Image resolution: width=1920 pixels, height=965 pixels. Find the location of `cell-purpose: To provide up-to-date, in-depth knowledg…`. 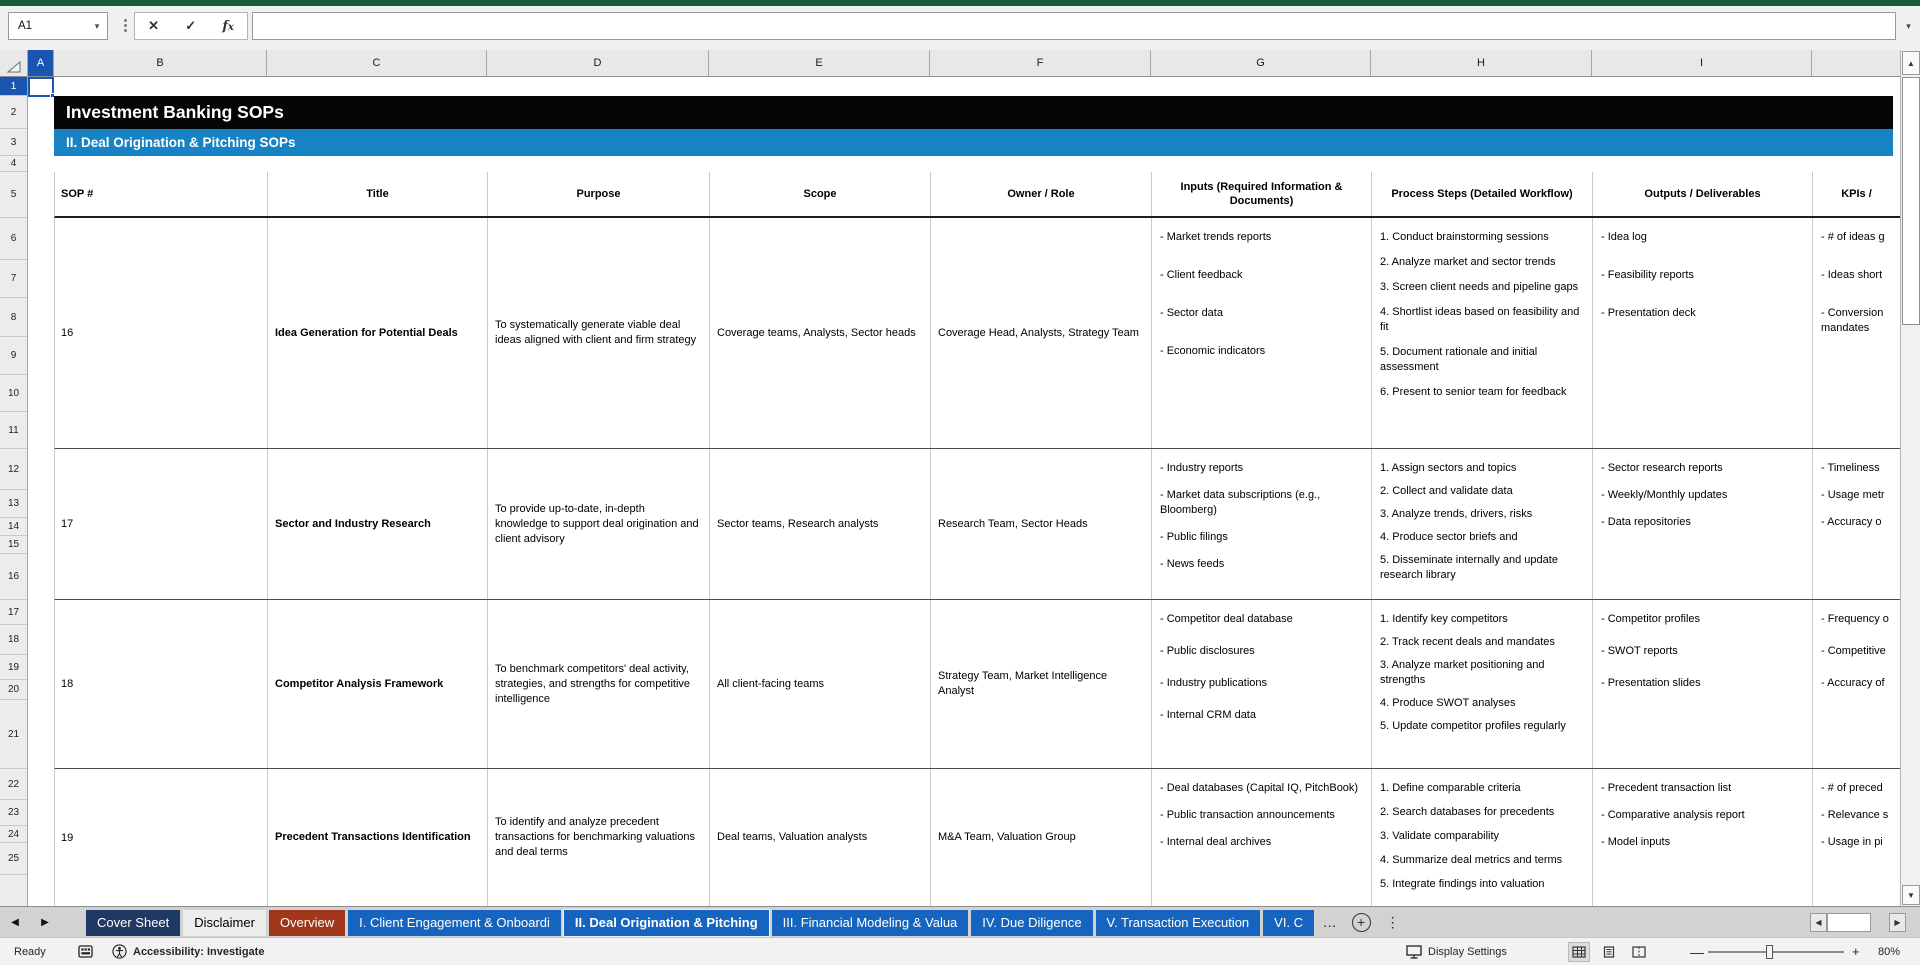

cell-purpose: To provide up-to-date, in-depth knowledg… is located at coordinates (599, 524).